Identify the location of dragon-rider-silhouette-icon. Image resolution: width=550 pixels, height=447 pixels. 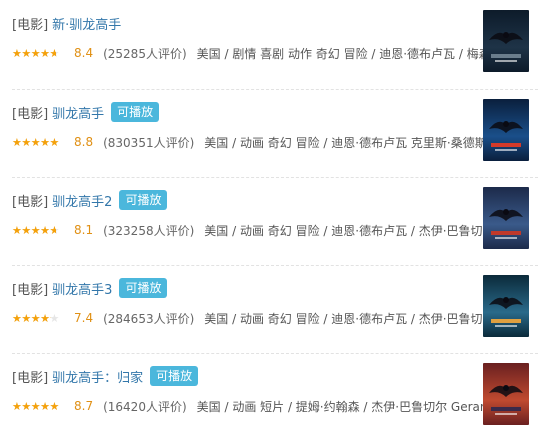
(506, 41).